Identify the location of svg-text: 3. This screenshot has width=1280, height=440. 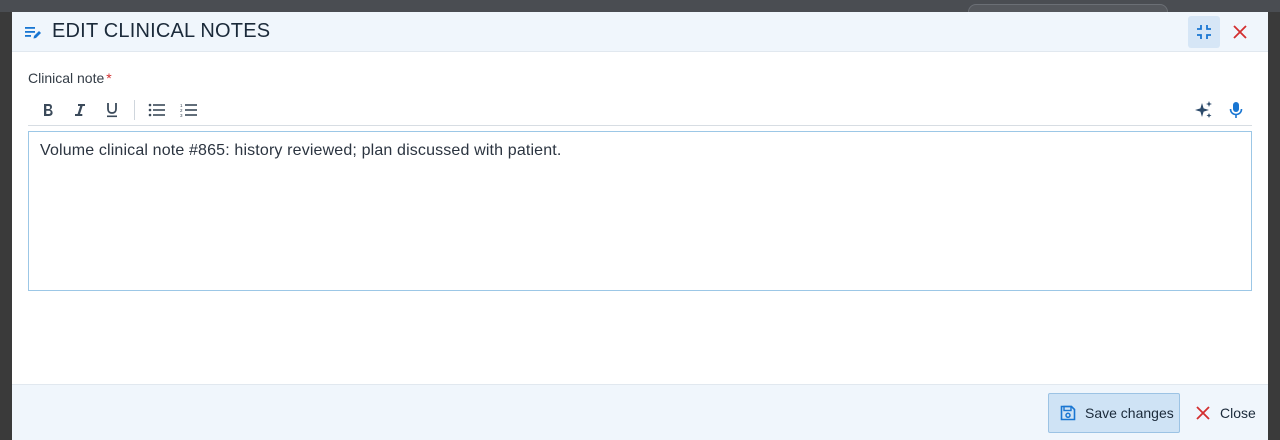
(181, 115).